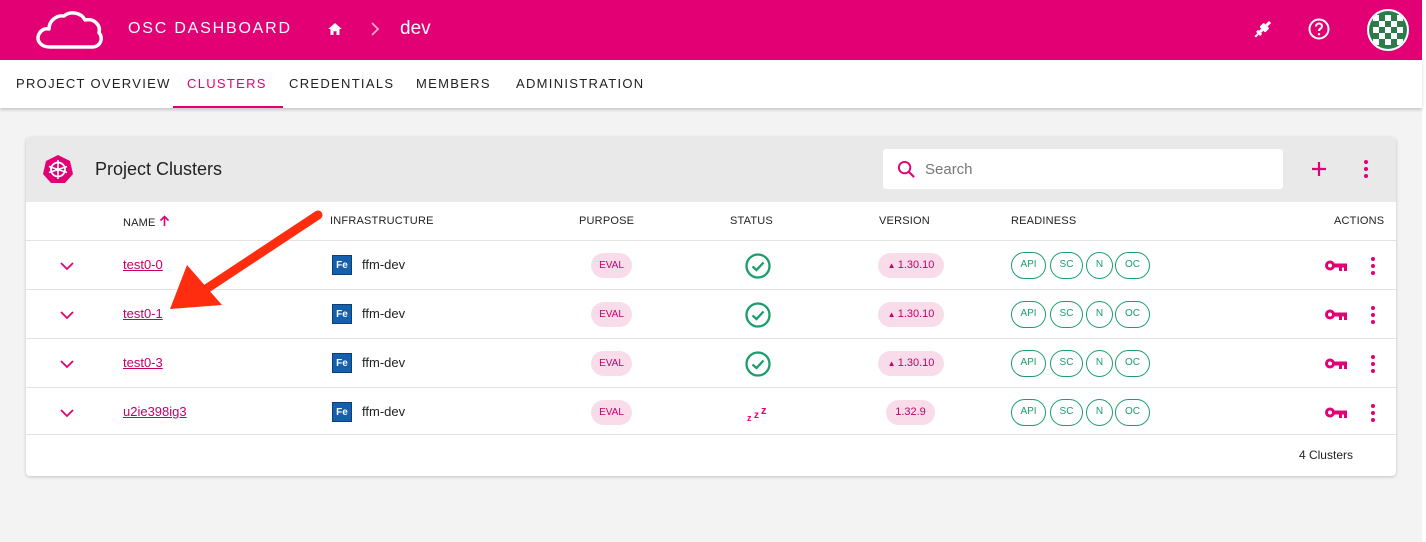 This screenshot has width=1426, height=542. I want to click on tab-project-overview: PROJECT OVERVIEW, so click(93, 84).